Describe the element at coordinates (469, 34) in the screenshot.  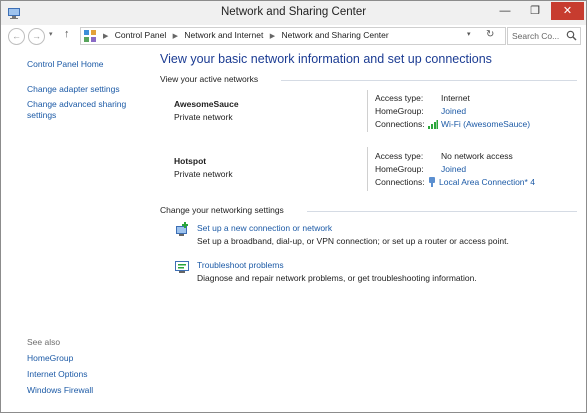
I see `address-dropdown-icon: ▾` at that location.